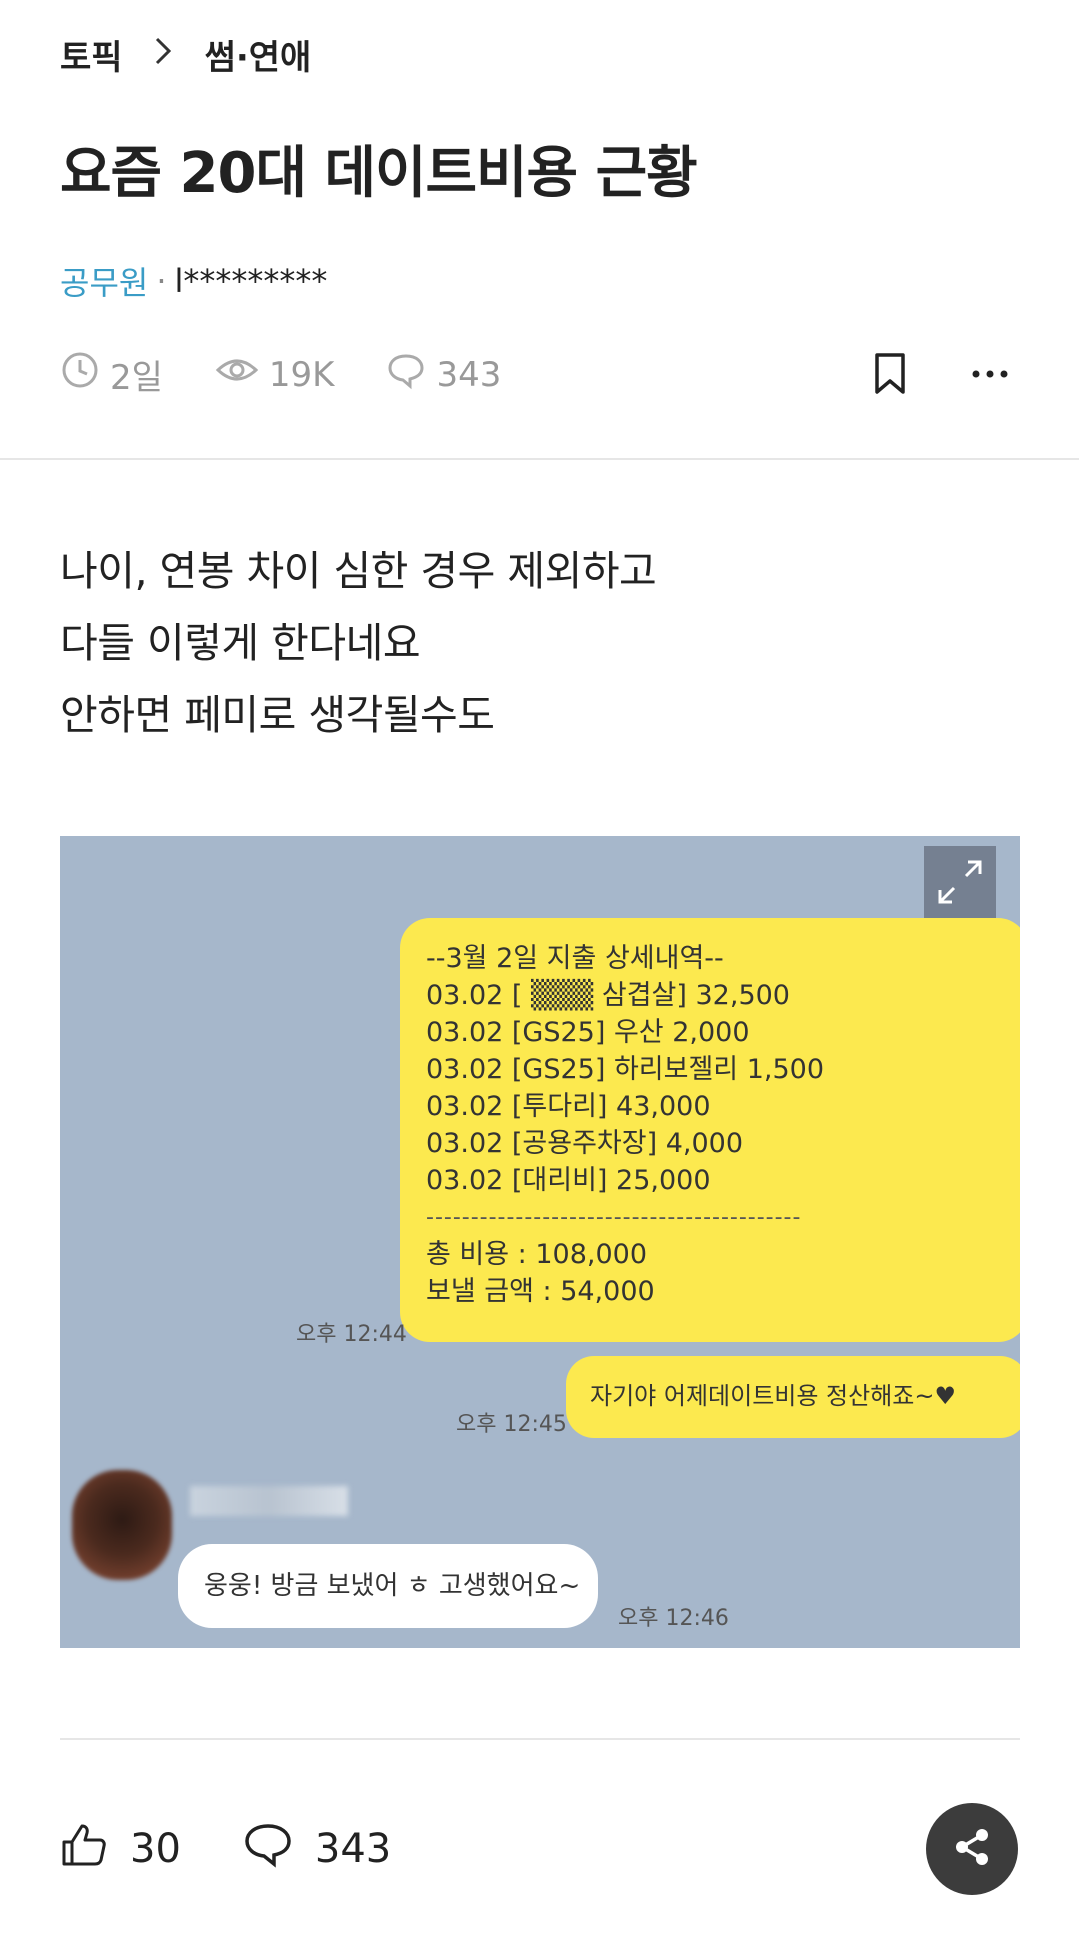 The width and height of the screenshot is (1079, 1944). I want to click on author-nickname: l*********, so click(251, 281).